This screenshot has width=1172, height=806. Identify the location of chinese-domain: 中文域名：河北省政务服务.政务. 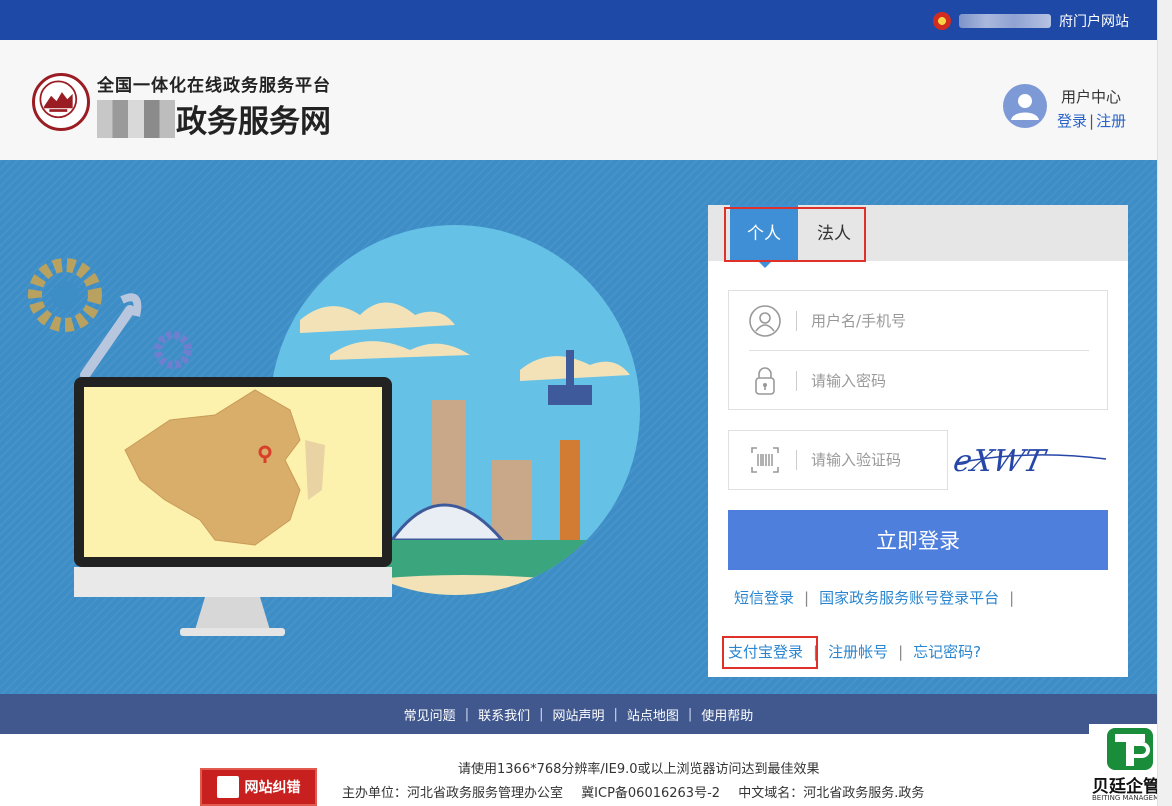
(831, 793).